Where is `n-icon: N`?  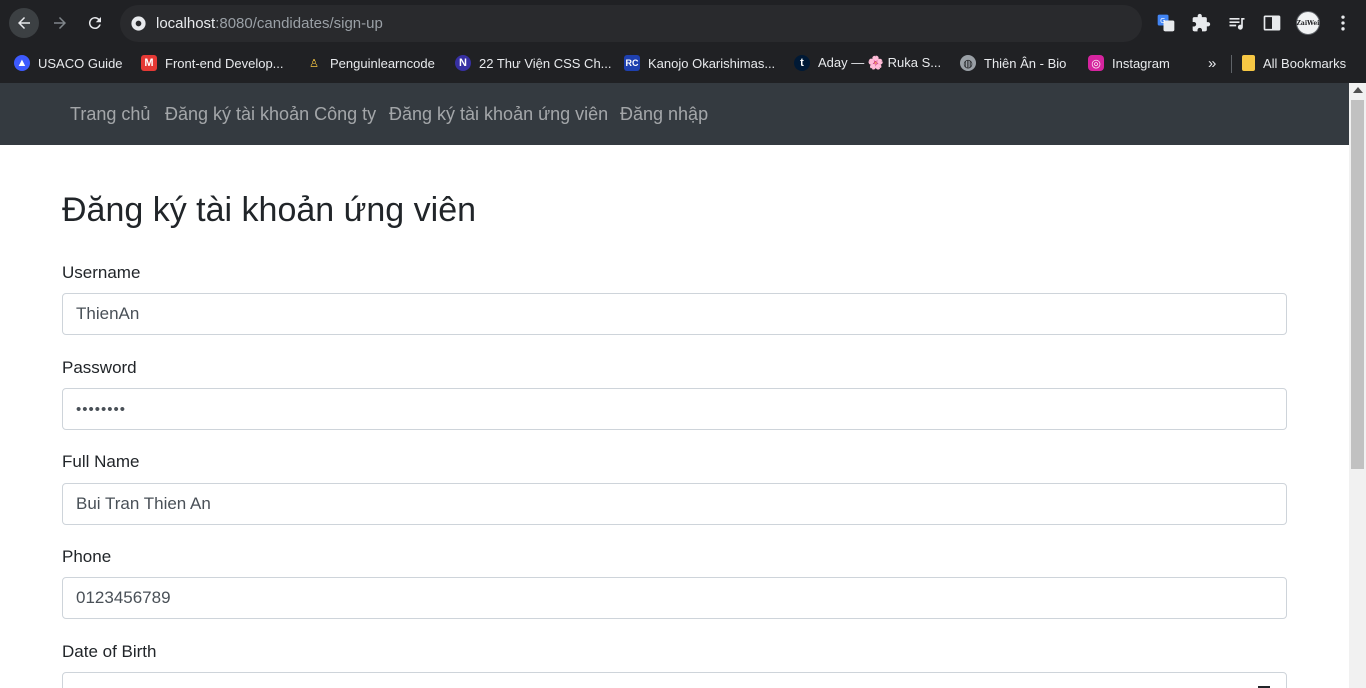
n-icon: N is located at coordinates (463, 63).